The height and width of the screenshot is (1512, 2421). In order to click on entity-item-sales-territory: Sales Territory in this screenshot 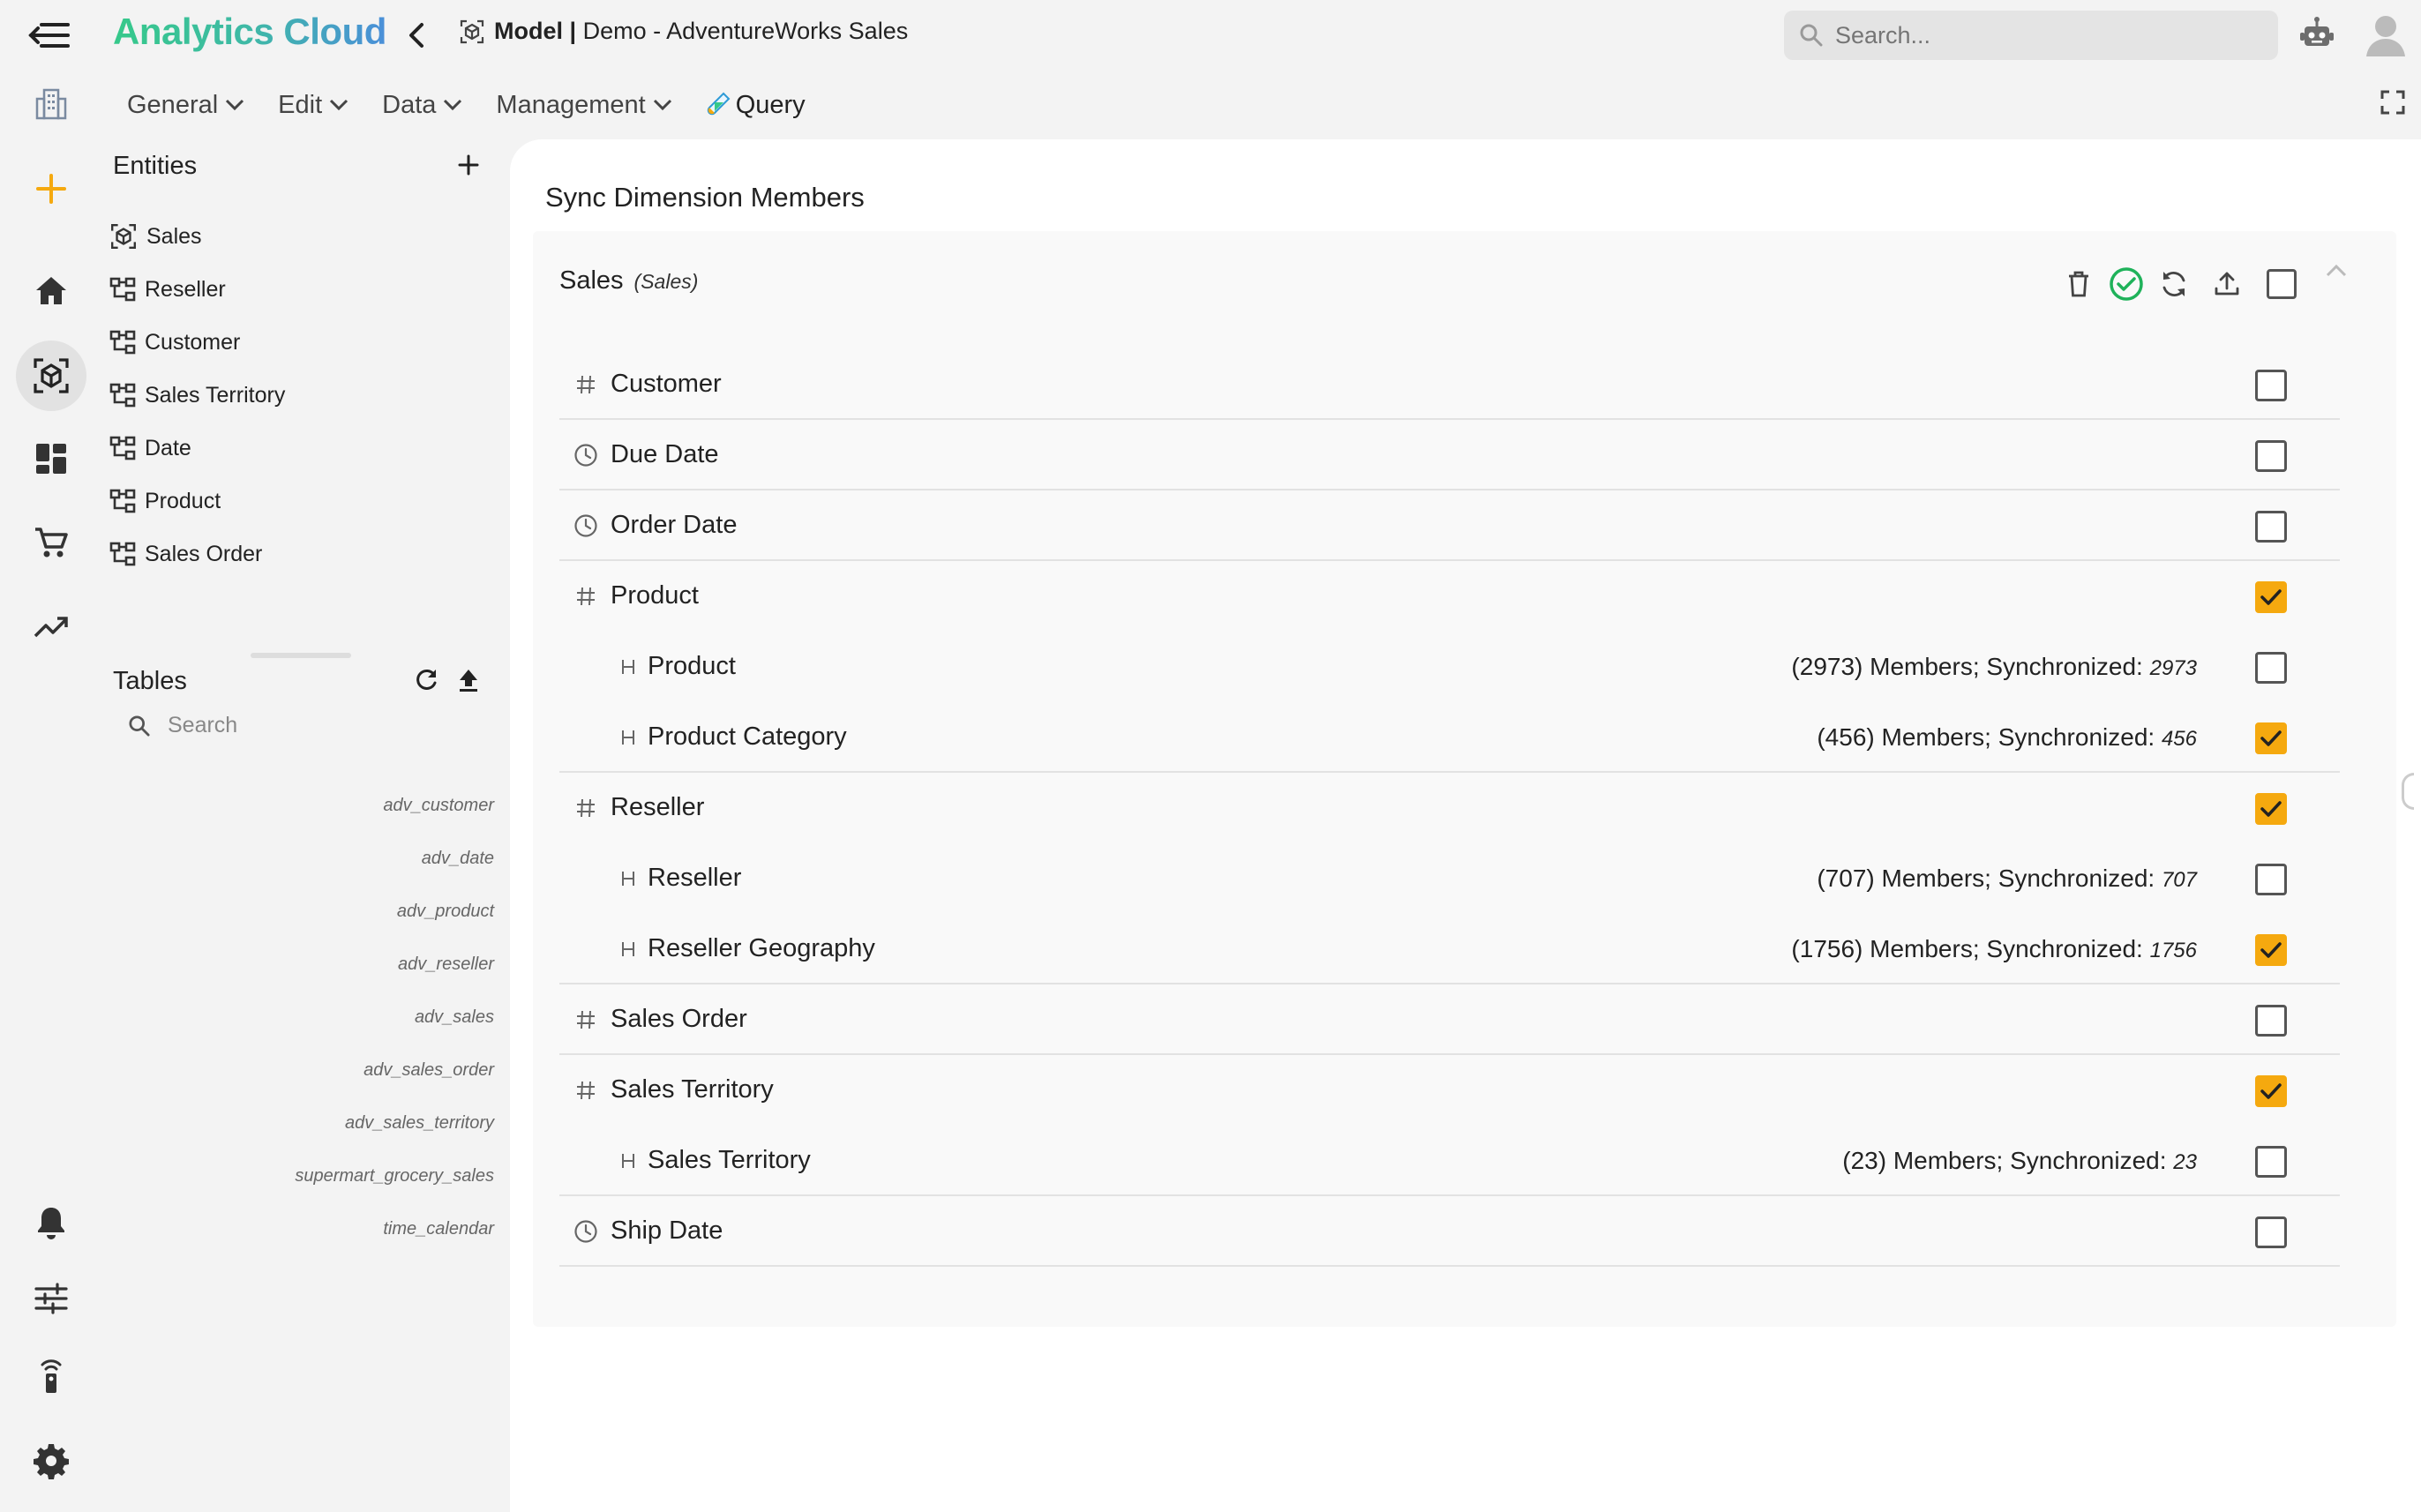, I will do `click(197, 395)`.